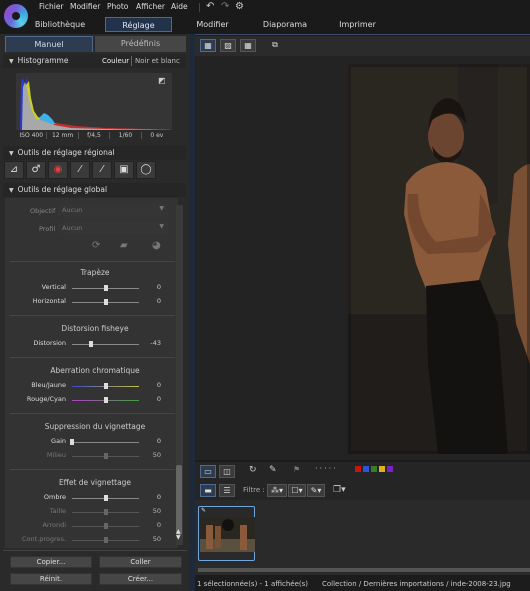 The height and width of the screenshot is (591, 530). What do you see at coordinates (155, 343) in the screenshot?
I see `slider-value: -43` at bounding box center [155, 343].